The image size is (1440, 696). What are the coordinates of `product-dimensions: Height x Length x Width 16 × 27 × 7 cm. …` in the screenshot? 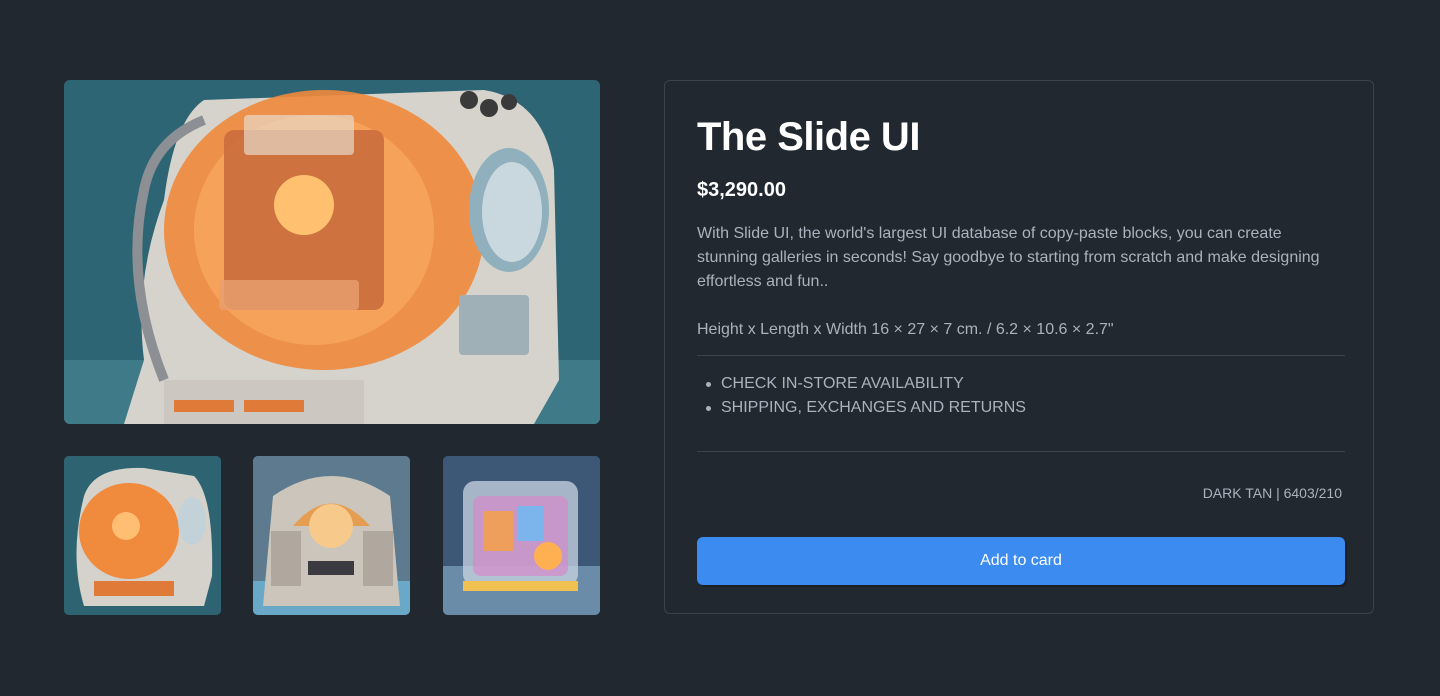 It's located at (905, 329).